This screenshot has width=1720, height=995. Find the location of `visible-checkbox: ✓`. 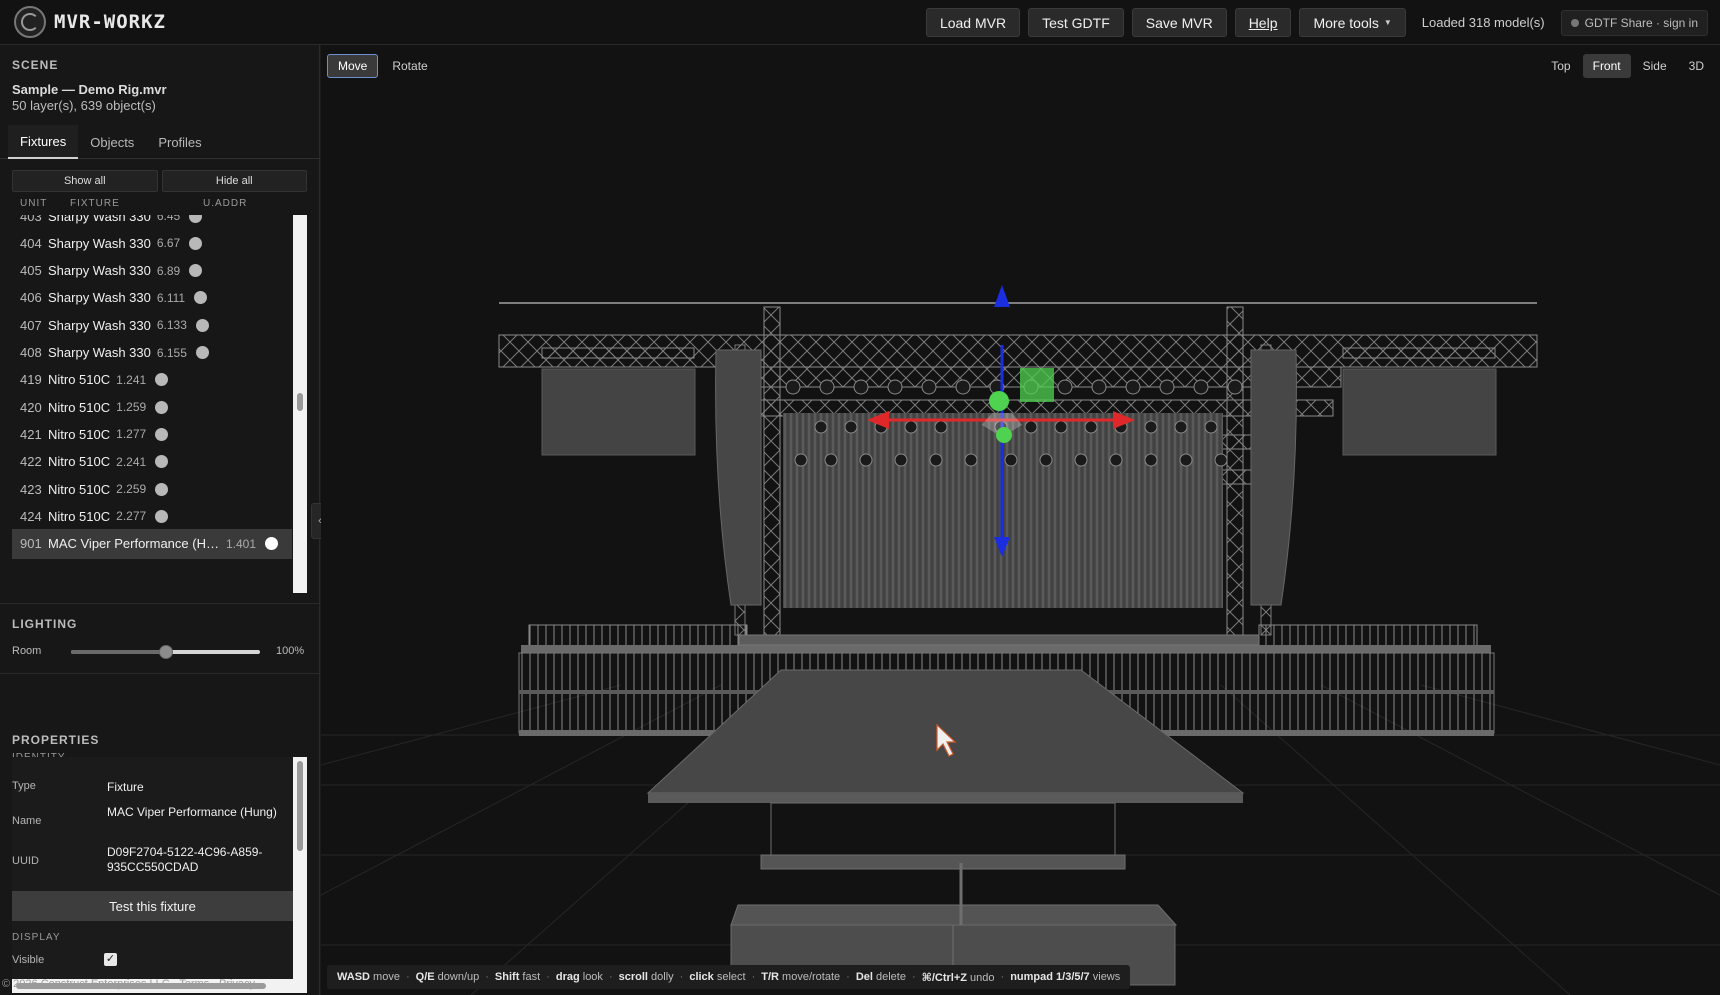

visible-checkbox: ✓ is located at coordinates (110, 959).